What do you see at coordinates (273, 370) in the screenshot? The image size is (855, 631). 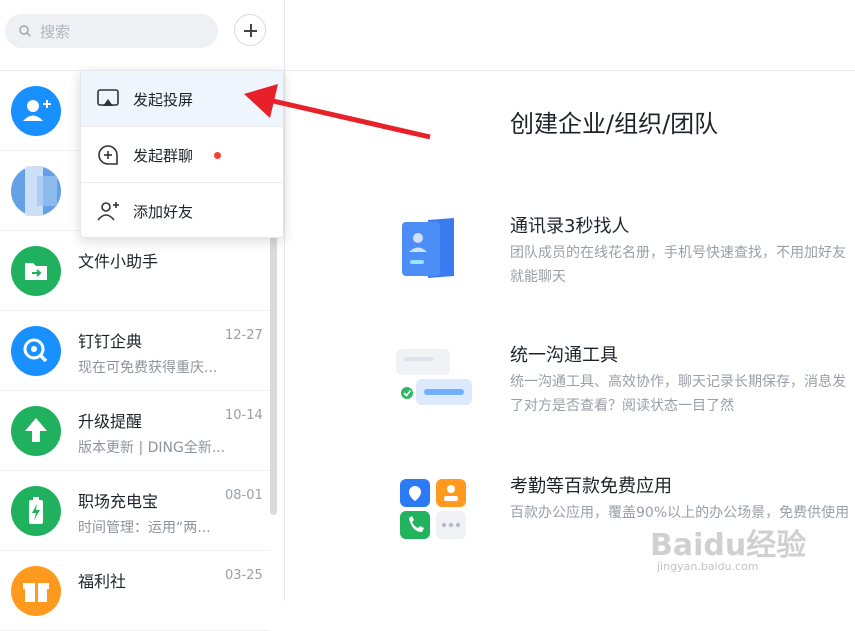 I see `scrollbar` at bounding box center [273, 370].